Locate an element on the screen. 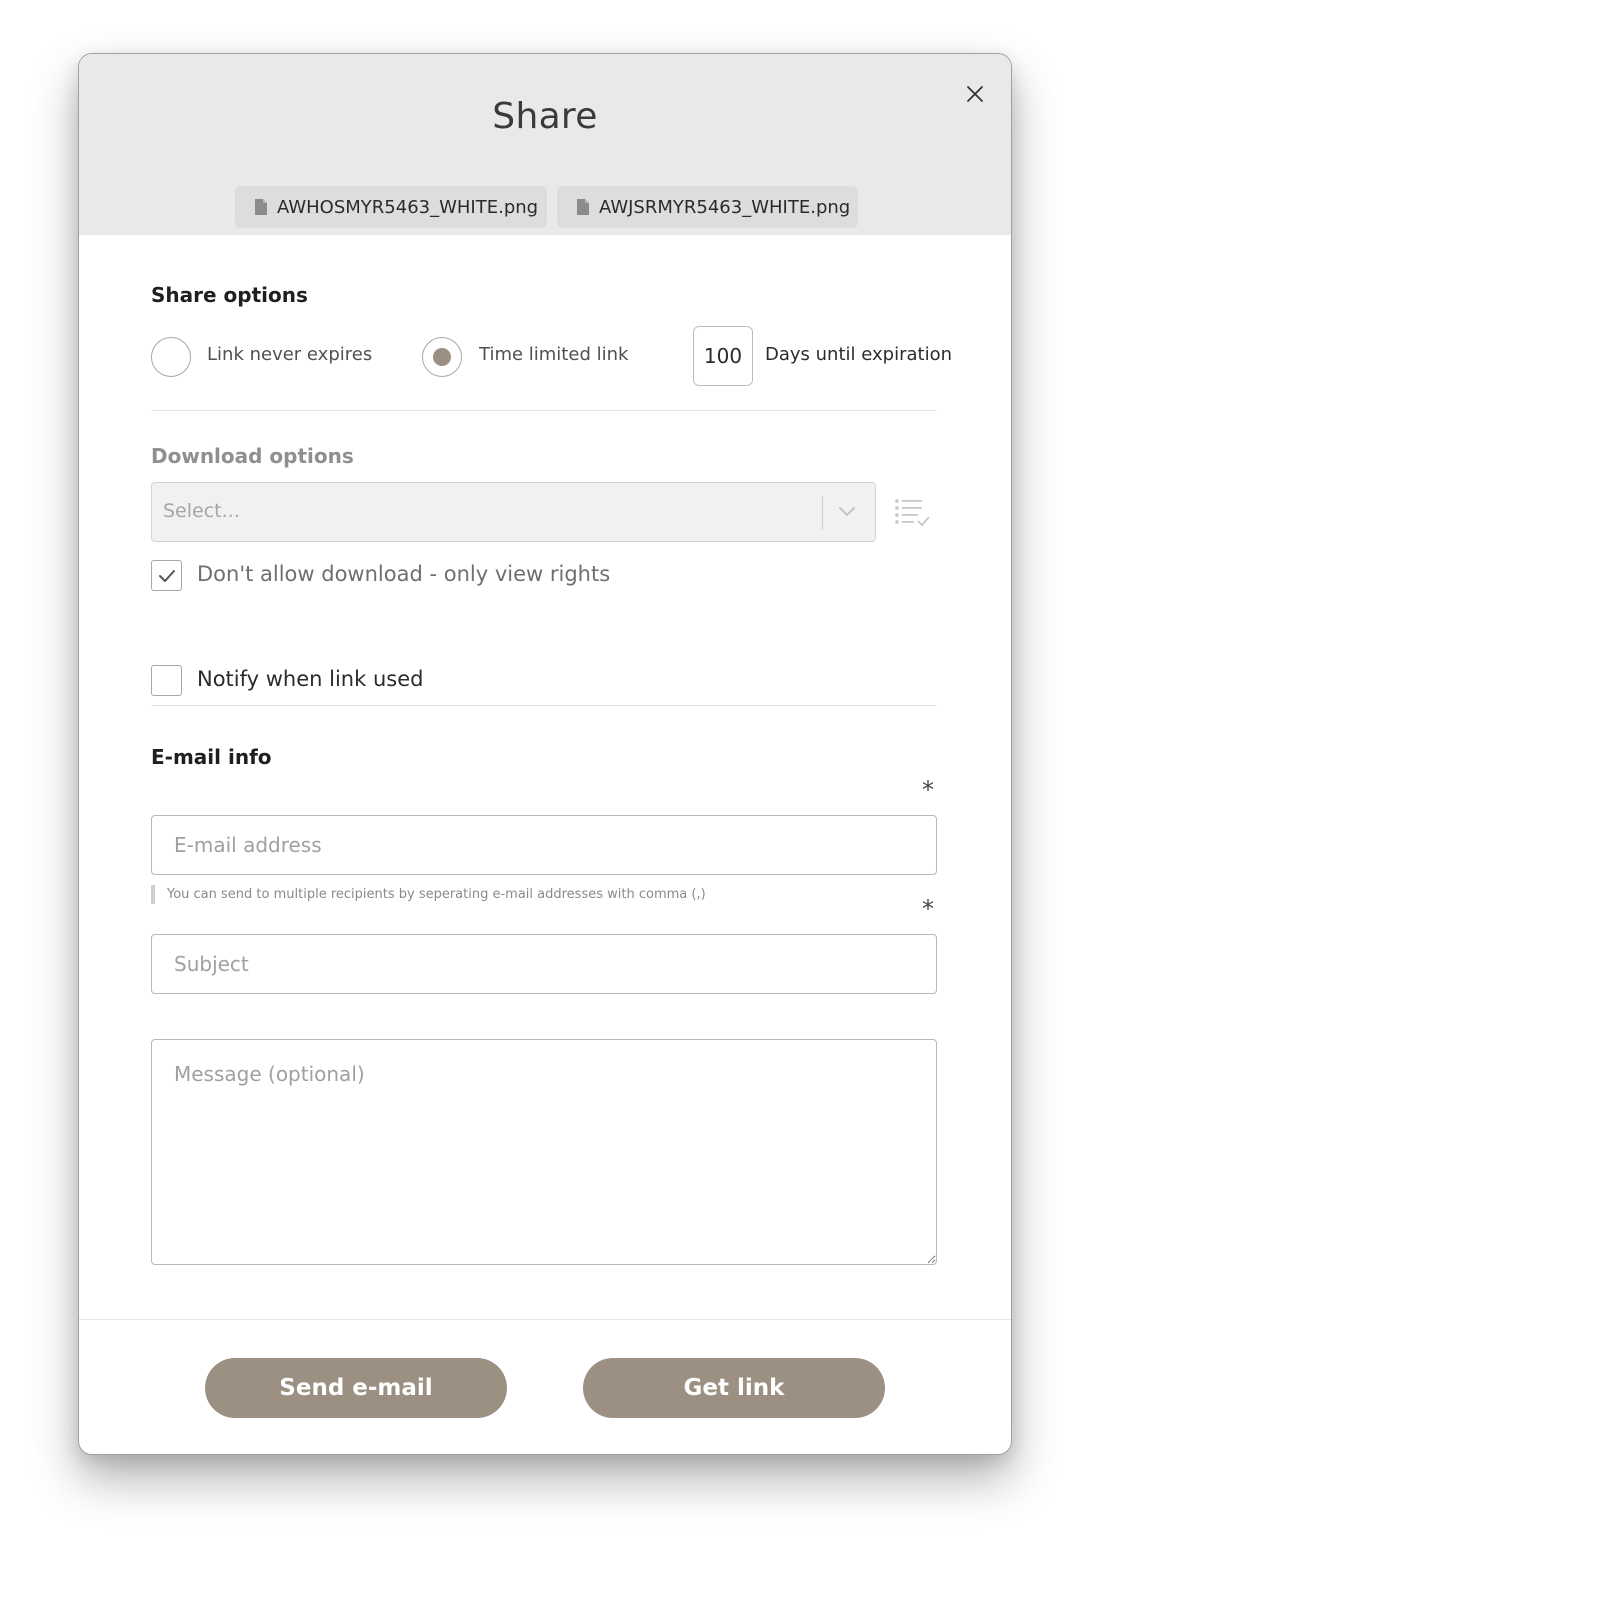  no-download-label: Don't allow download - only view rights is located at coordinates (404, 574).